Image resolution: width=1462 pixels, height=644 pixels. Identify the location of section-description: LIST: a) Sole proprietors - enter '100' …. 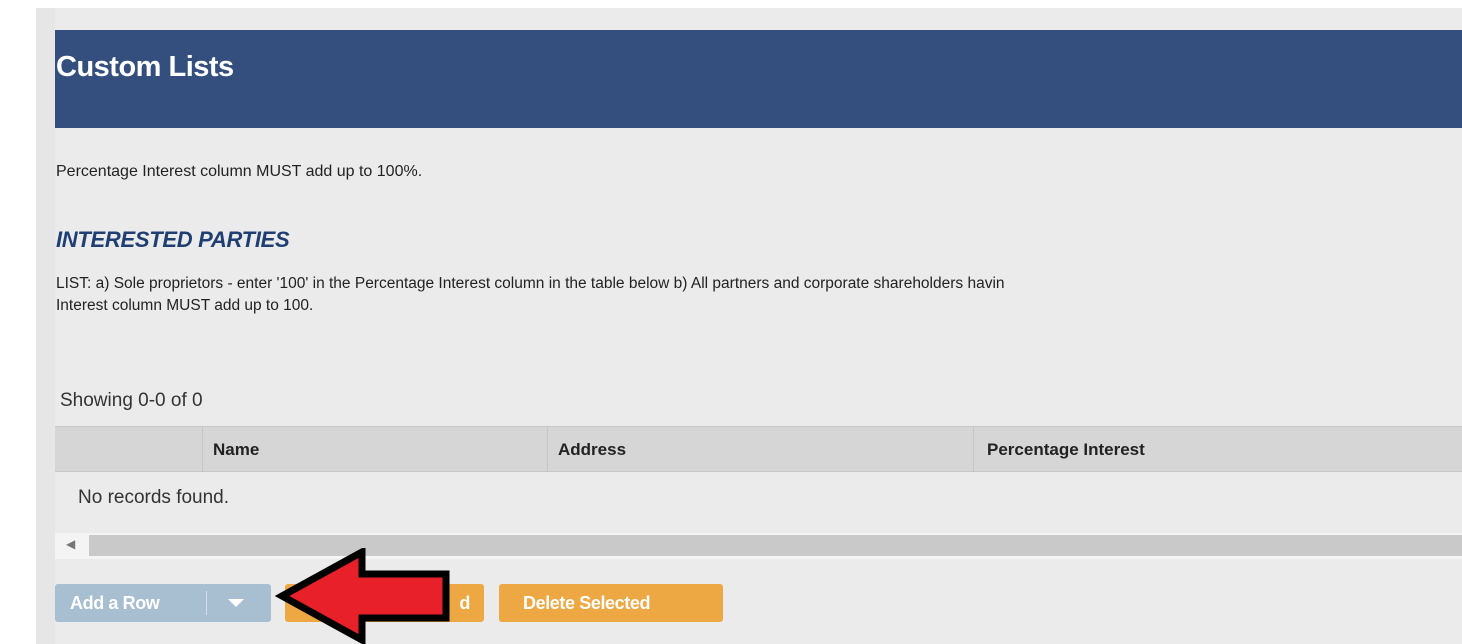
(759, 295).